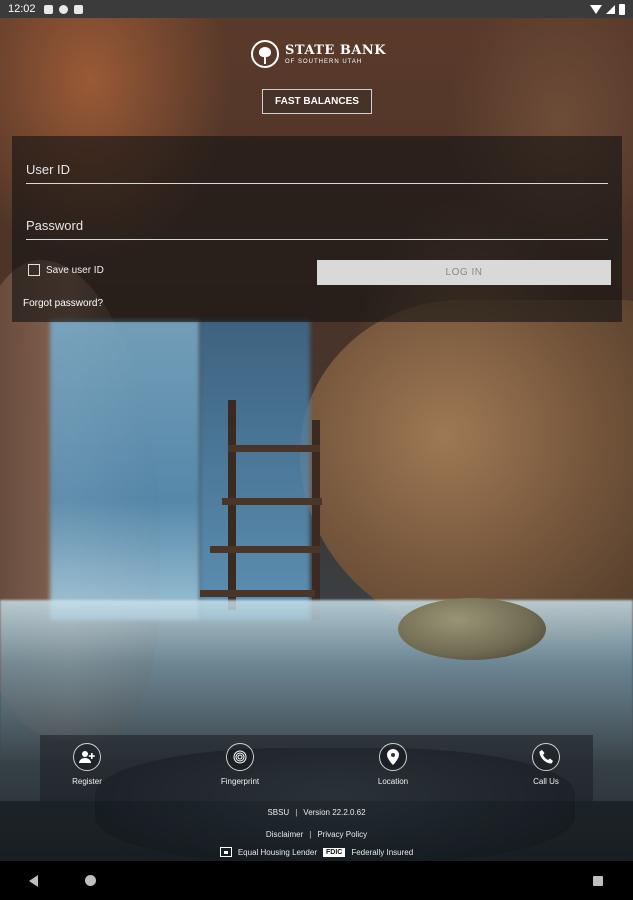 This screenshot has width=633, height=900. Describe the element at coordinates (472, 629) in the screenshot. I see `boulder` at that location.